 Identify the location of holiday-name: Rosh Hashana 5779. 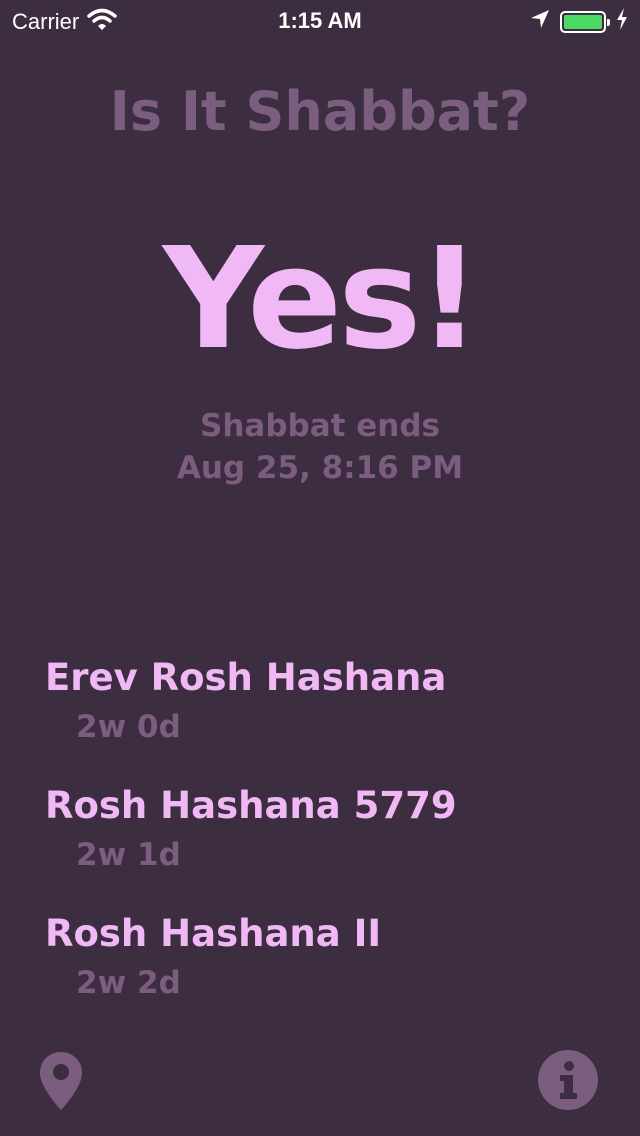
(251, 805).